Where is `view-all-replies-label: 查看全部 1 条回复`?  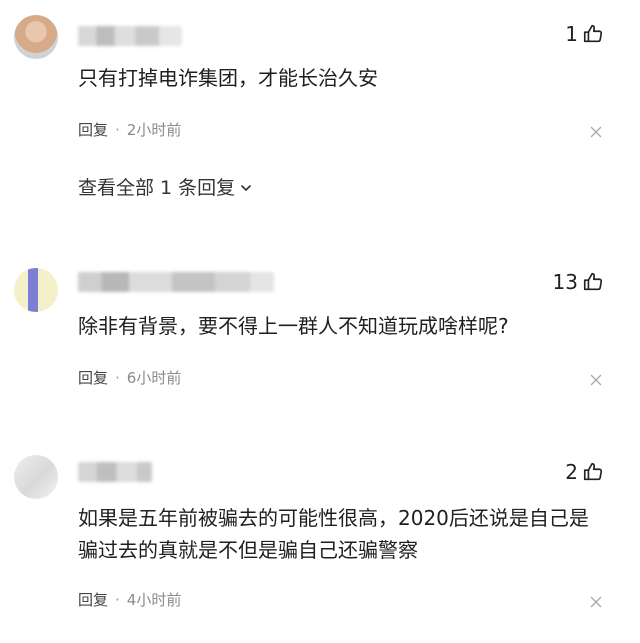
view-all-replies-label: 查看全部 1 条回复 is located at coordinates (157, 188).